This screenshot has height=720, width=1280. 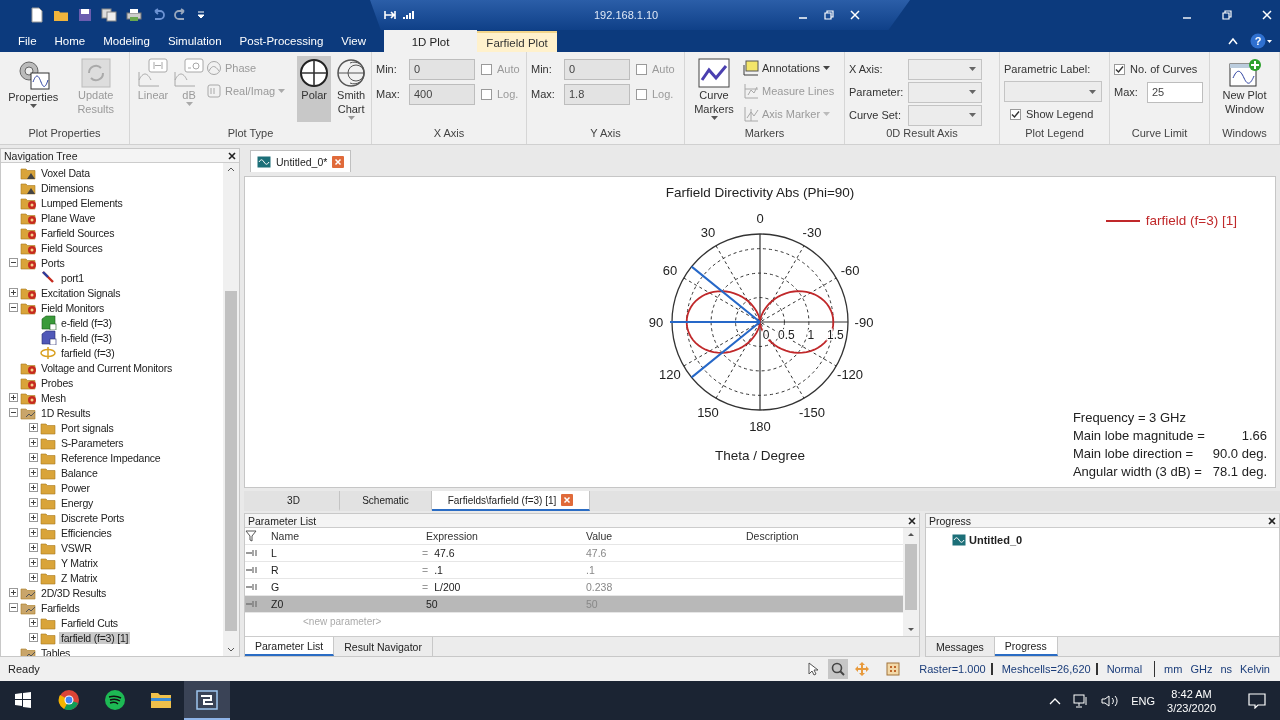 What do you see at coordinates (93, 517) in the screenshot?
I see `tree-item: Discrete Ports` at bounding box center [93, 517].